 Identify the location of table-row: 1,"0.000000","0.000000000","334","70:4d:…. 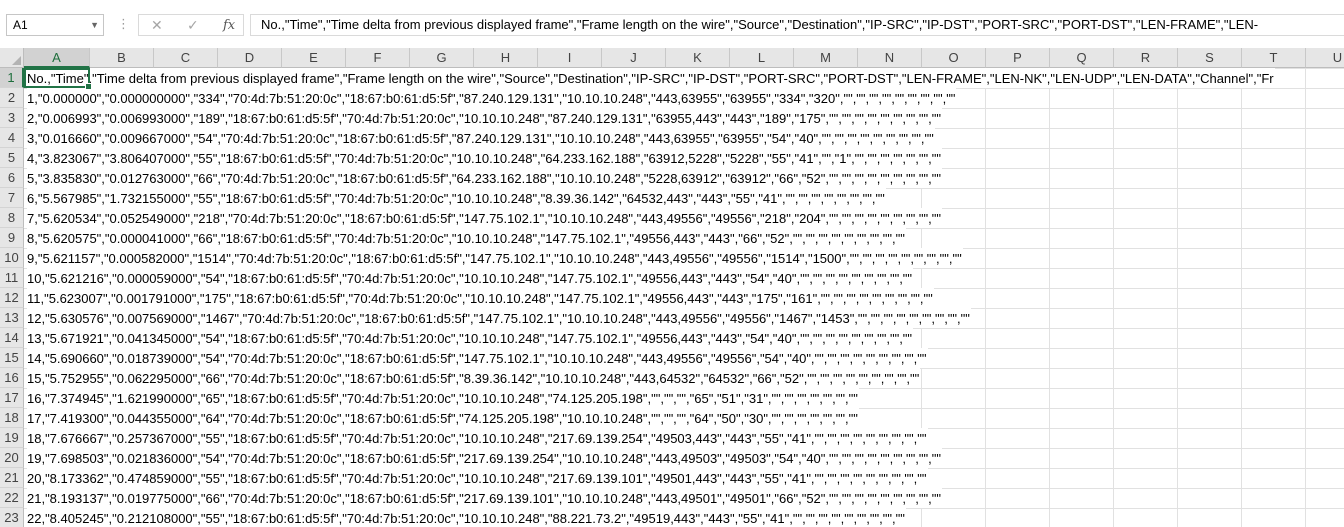
(684, 98).